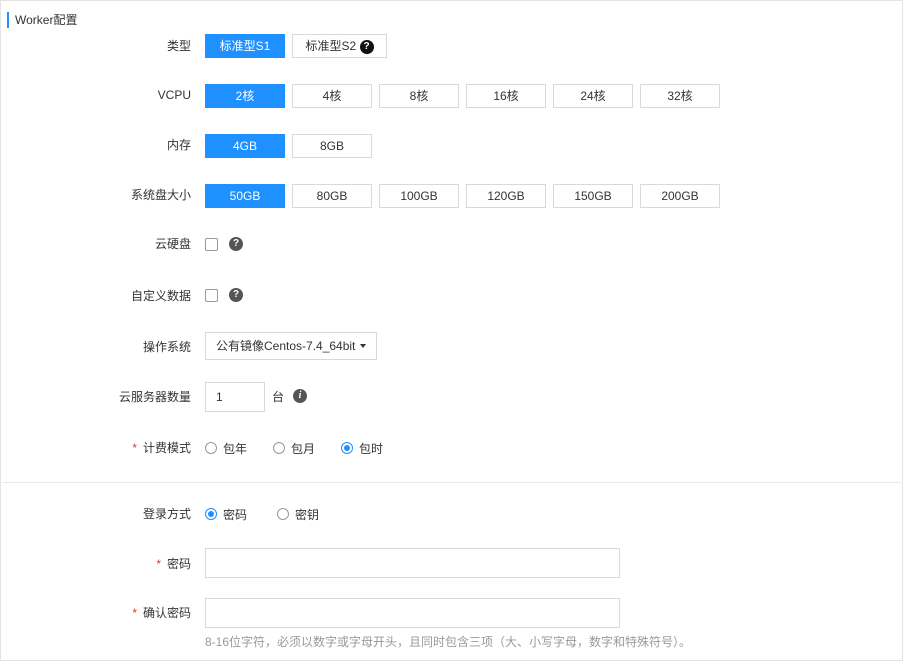  What do you see at coordinates (172, 244) in the screenshot?
I see `cloud-disk-label: 云硬盘` at bounding box center [172, 244].